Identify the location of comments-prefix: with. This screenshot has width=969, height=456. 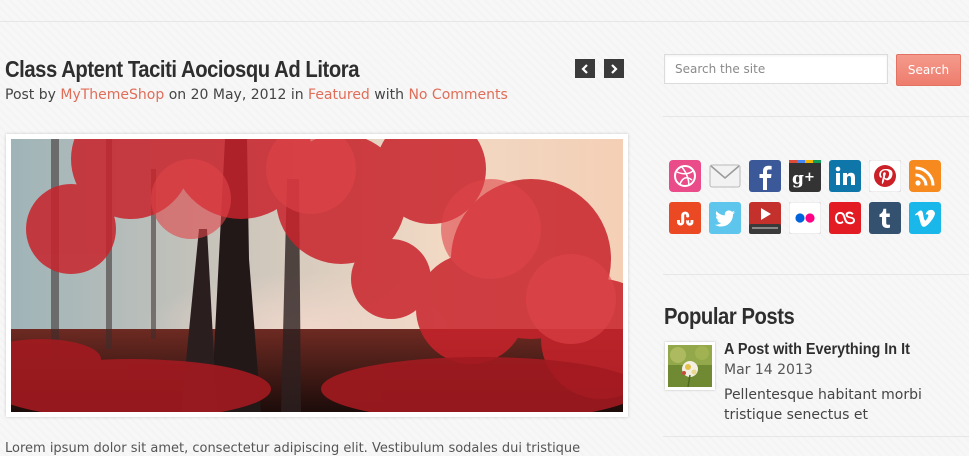
(389, 95).